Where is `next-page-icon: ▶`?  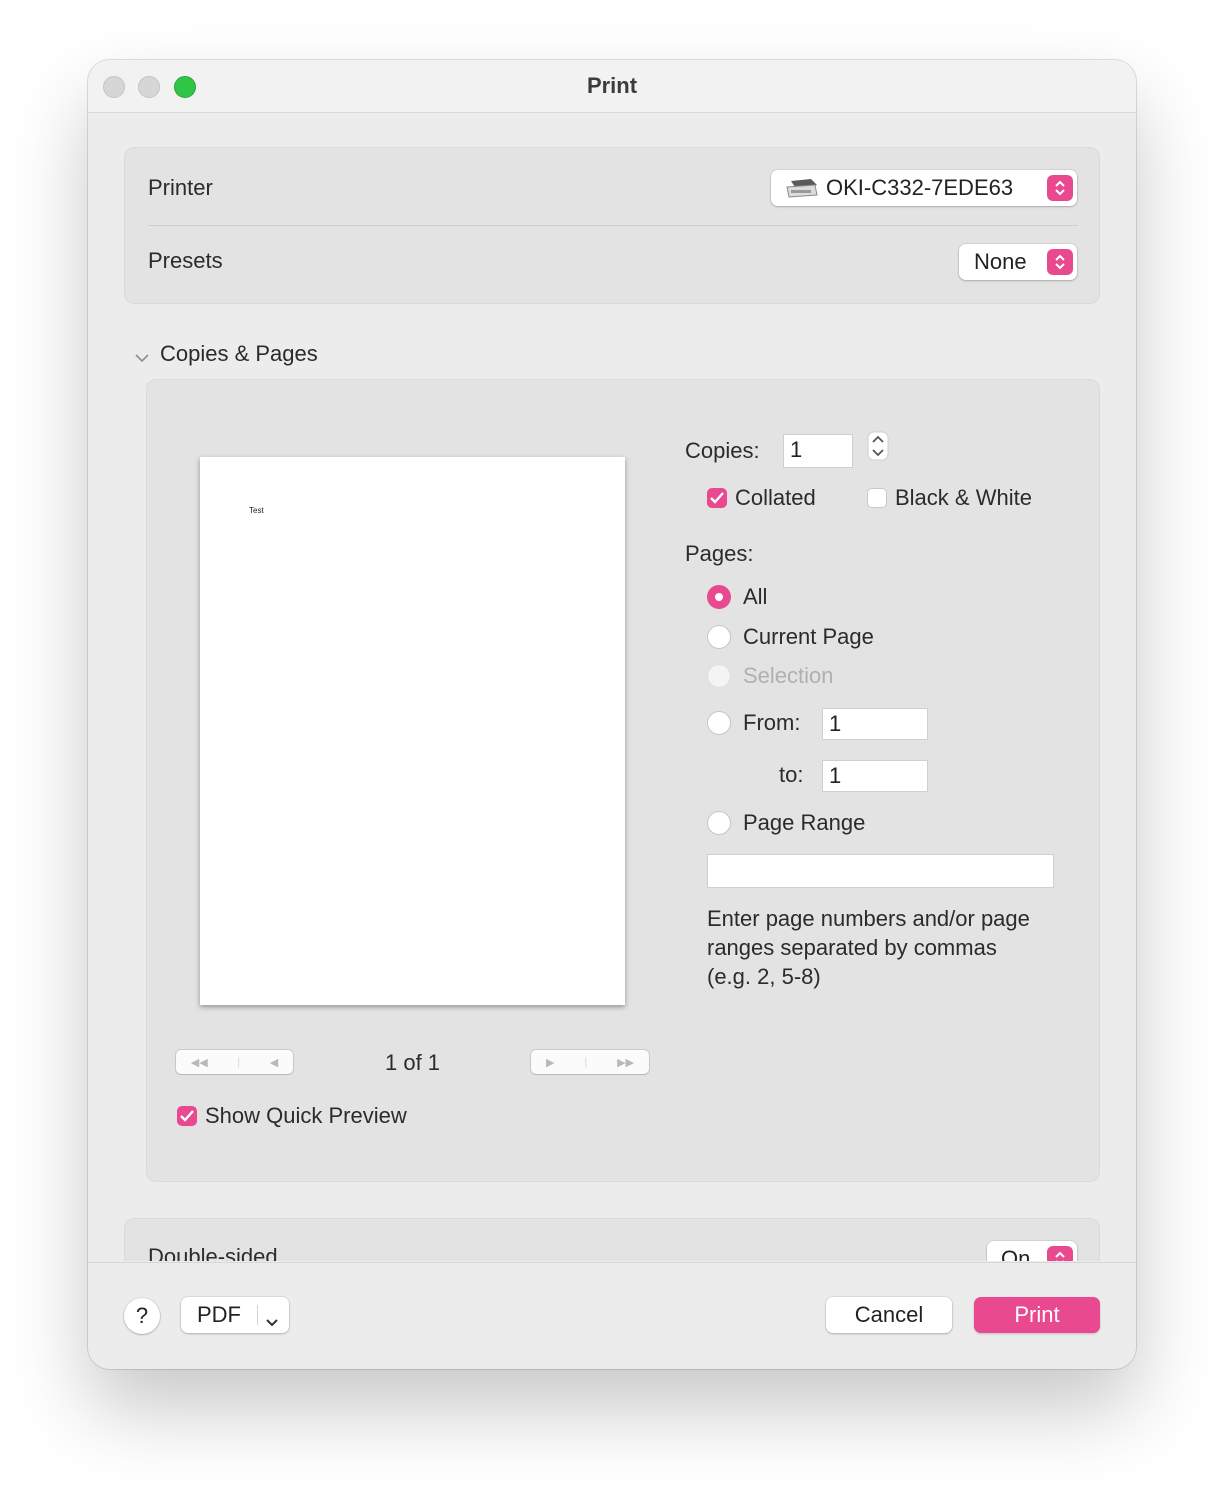 next-page-icon: ▶ is located at coordinates (550, 1062).